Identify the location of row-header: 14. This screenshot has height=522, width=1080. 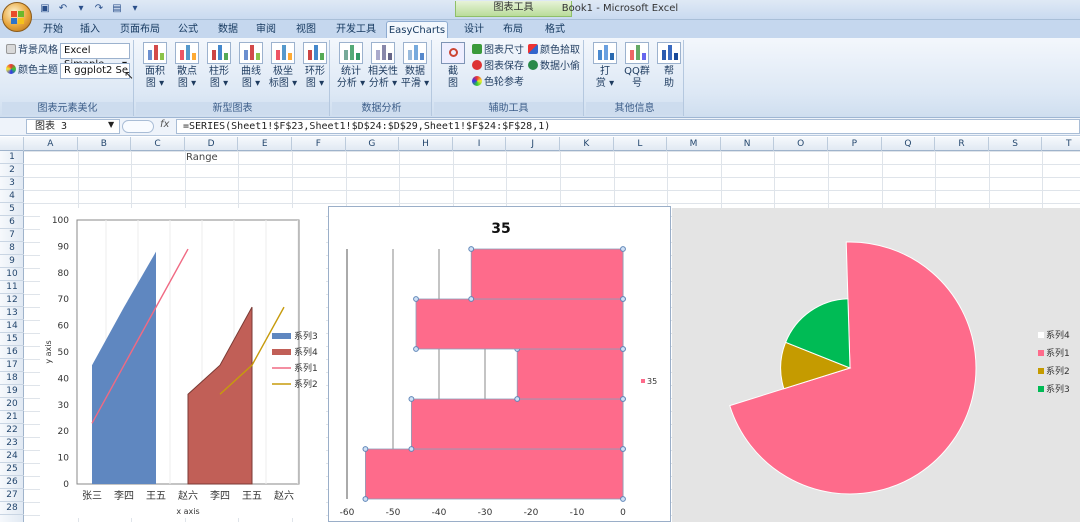
(12, 326).